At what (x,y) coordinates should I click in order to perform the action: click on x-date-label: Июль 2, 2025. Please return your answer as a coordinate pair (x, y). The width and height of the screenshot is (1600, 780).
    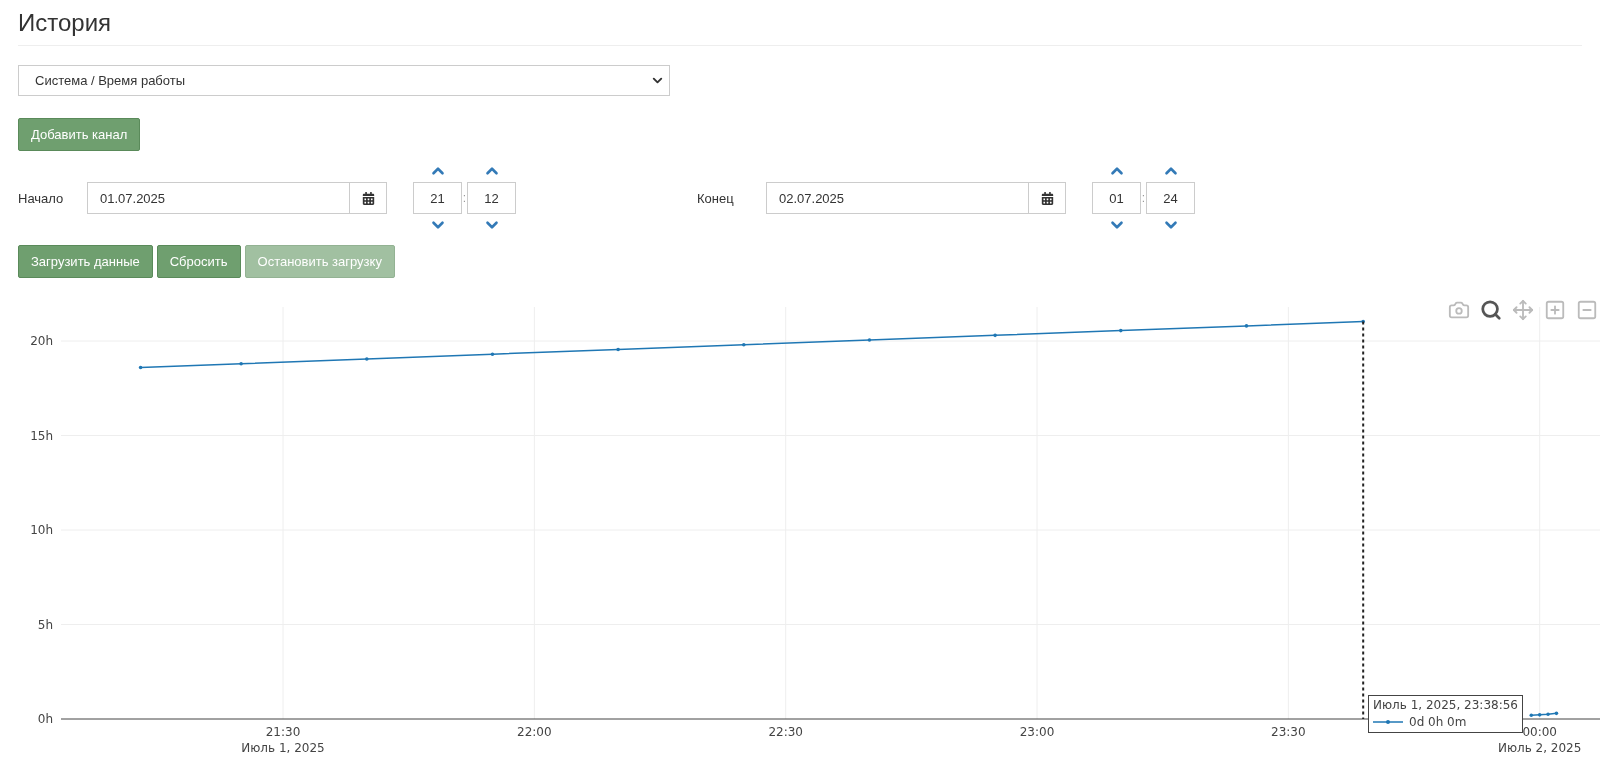
    Looking at the image, I should click on (1539, 748).